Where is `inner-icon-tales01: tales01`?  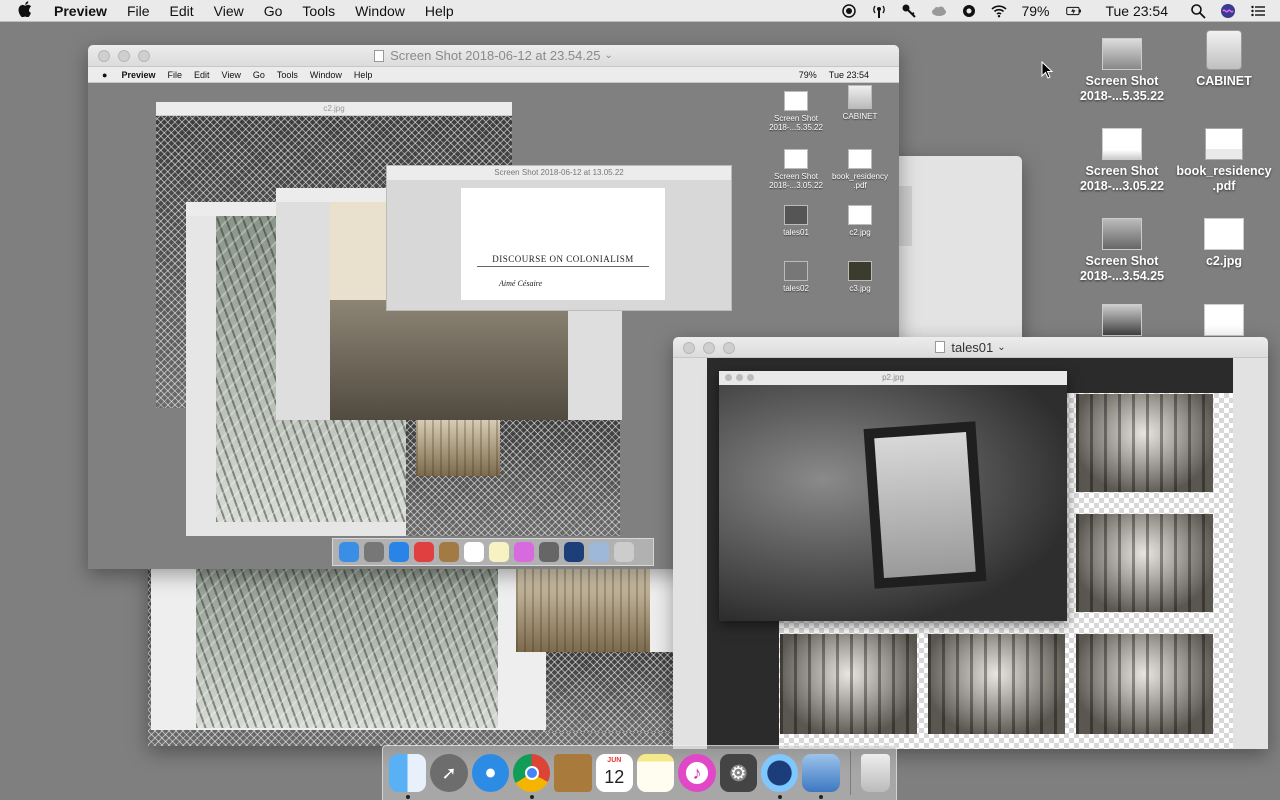
inner-icon-tales01: tales01 is located at coordinates (796, 221).